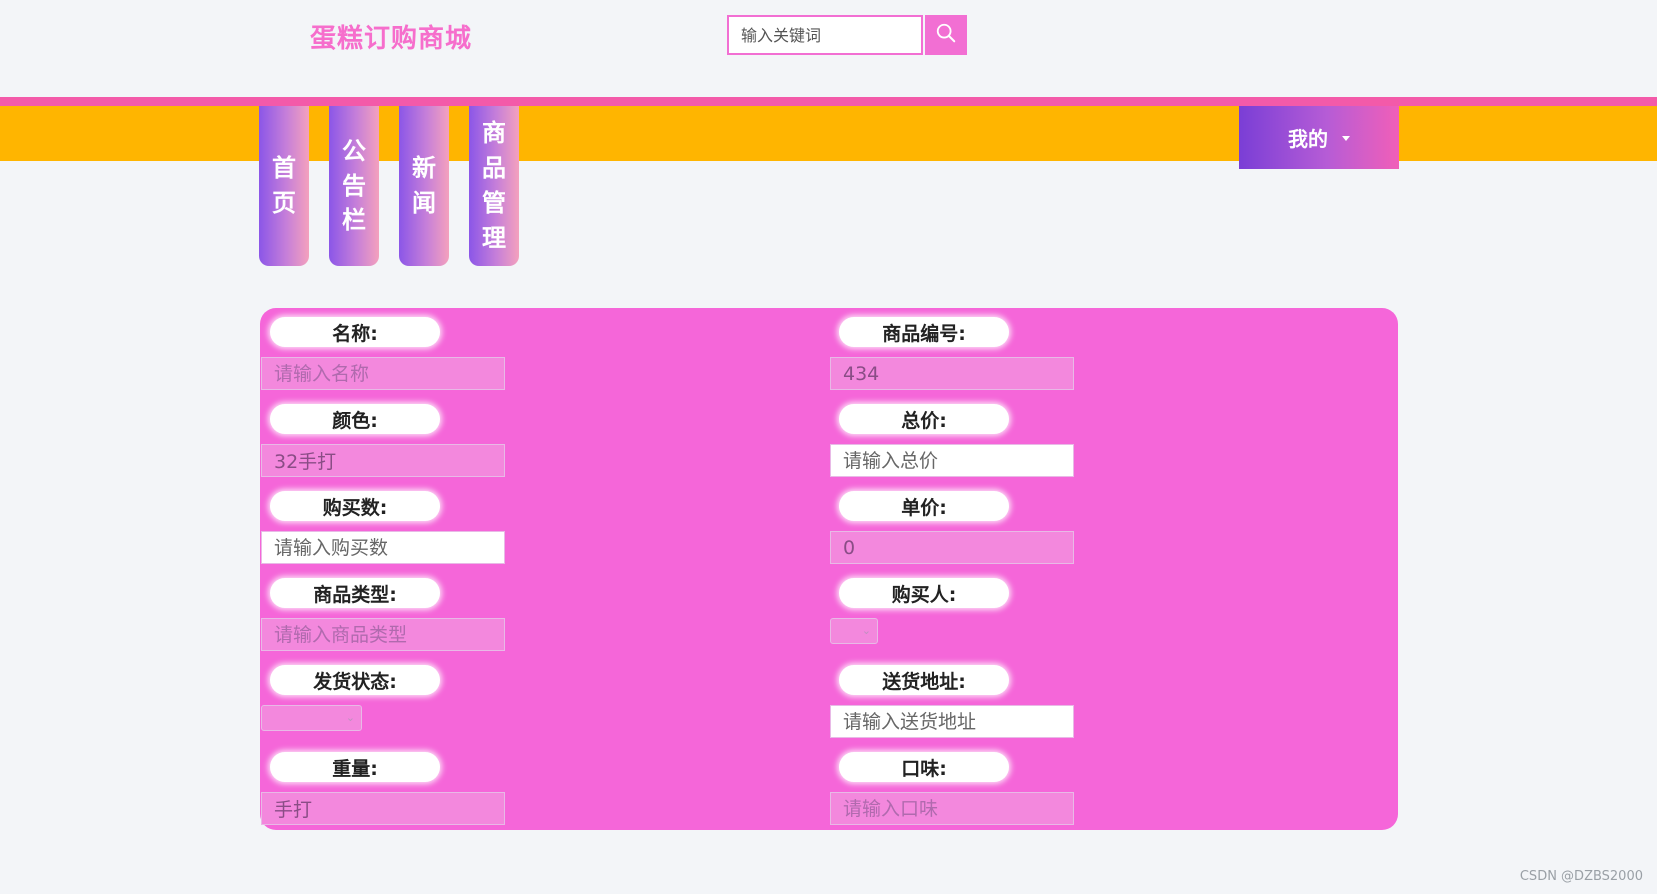 Image resolution: width=1657 pixels, height=894 pixels. I want to click on nav-item-announcements: 公告栏, so click(354, 186).